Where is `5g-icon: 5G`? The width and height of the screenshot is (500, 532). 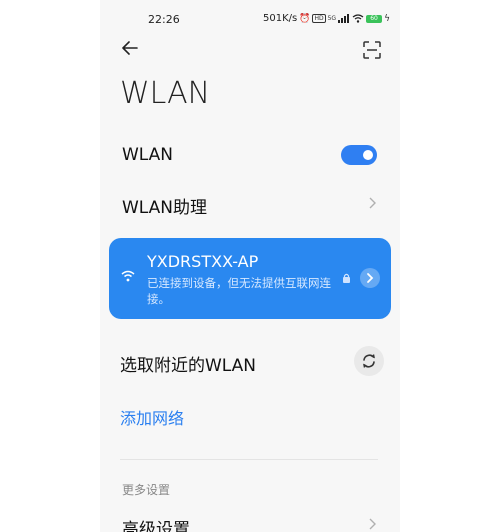 5g-icon: 5G is located at coordinates (332, 18).